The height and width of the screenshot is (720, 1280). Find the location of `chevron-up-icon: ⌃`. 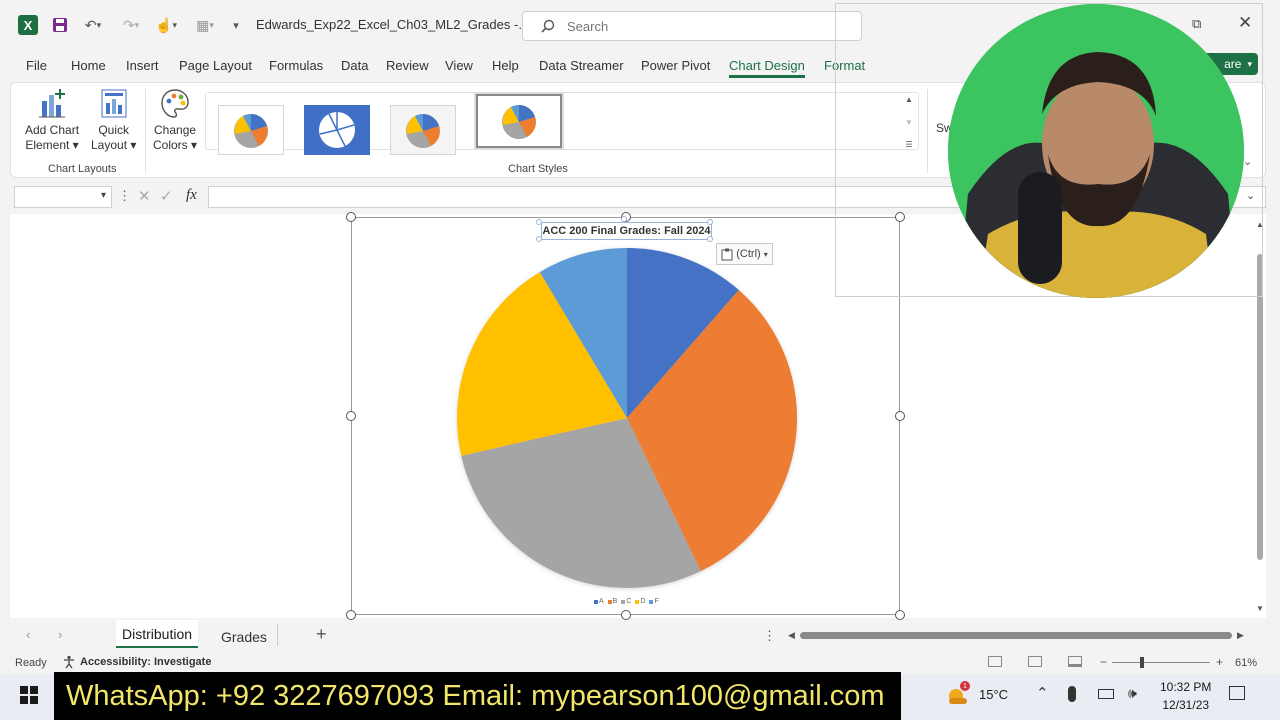

chevron-up-icon: ⌃ is located at coordinates (1042, 693).